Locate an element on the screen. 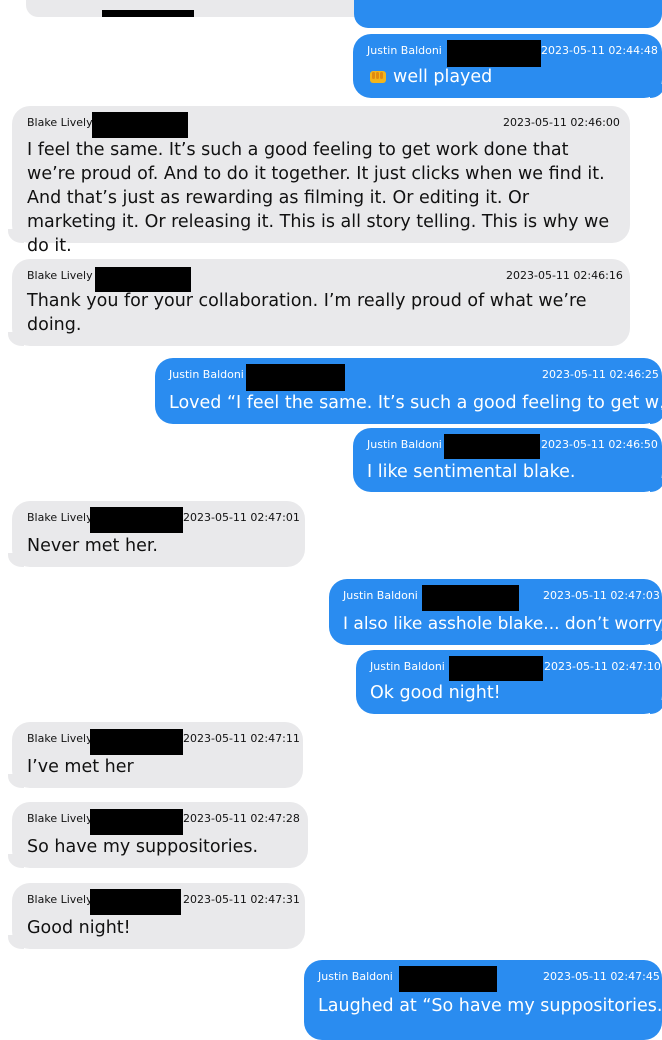 The image size is (662, 1040). message-text: Never met her. is located at coordinates (92, 546).